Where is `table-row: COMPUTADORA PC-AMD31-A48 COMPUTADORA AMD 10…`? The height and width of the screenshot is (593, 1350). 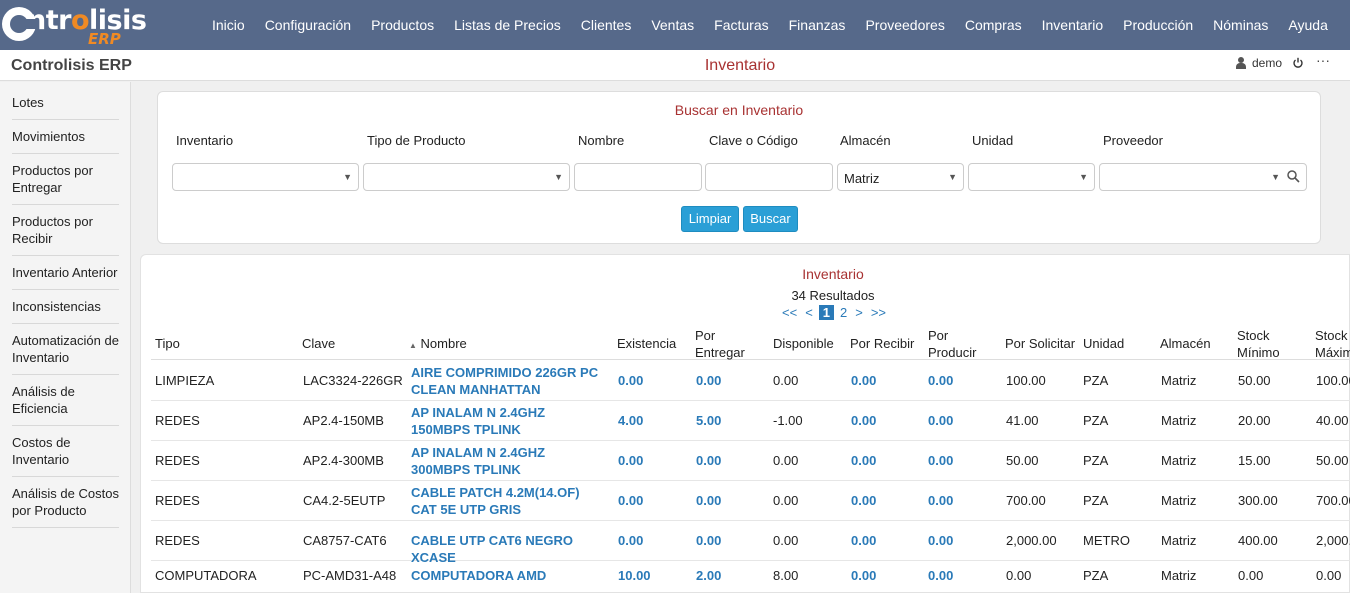 table-row: COMPUTADORA PC-AMD31-A48 COMPUTADORA AMD 10… is located at coordinates (750, 577).